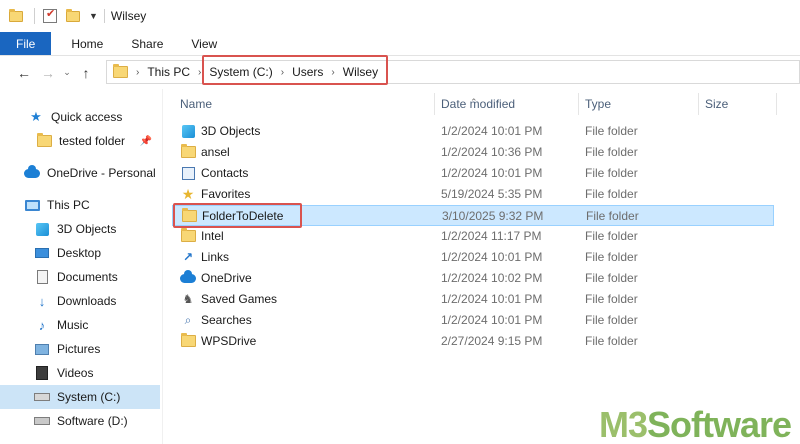  Describe the element at coordinates (26, 43) in the screenshot. I see `tab-file: File` at that location.